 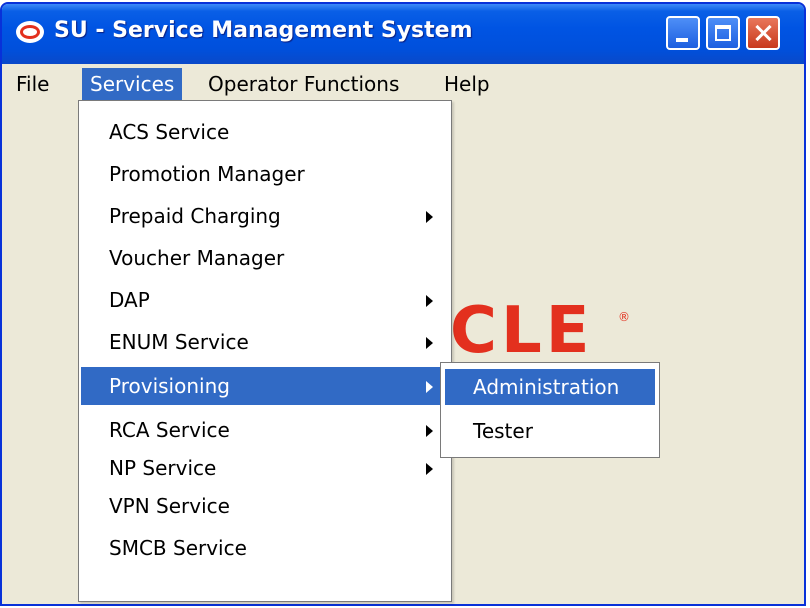 I want to click on menu-file: File, so click(x=32, y=84).